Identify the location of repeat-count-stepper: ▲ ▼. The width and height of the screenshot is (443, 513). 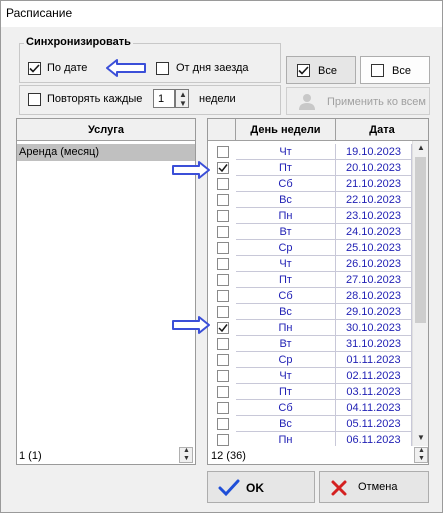
(182, 98).